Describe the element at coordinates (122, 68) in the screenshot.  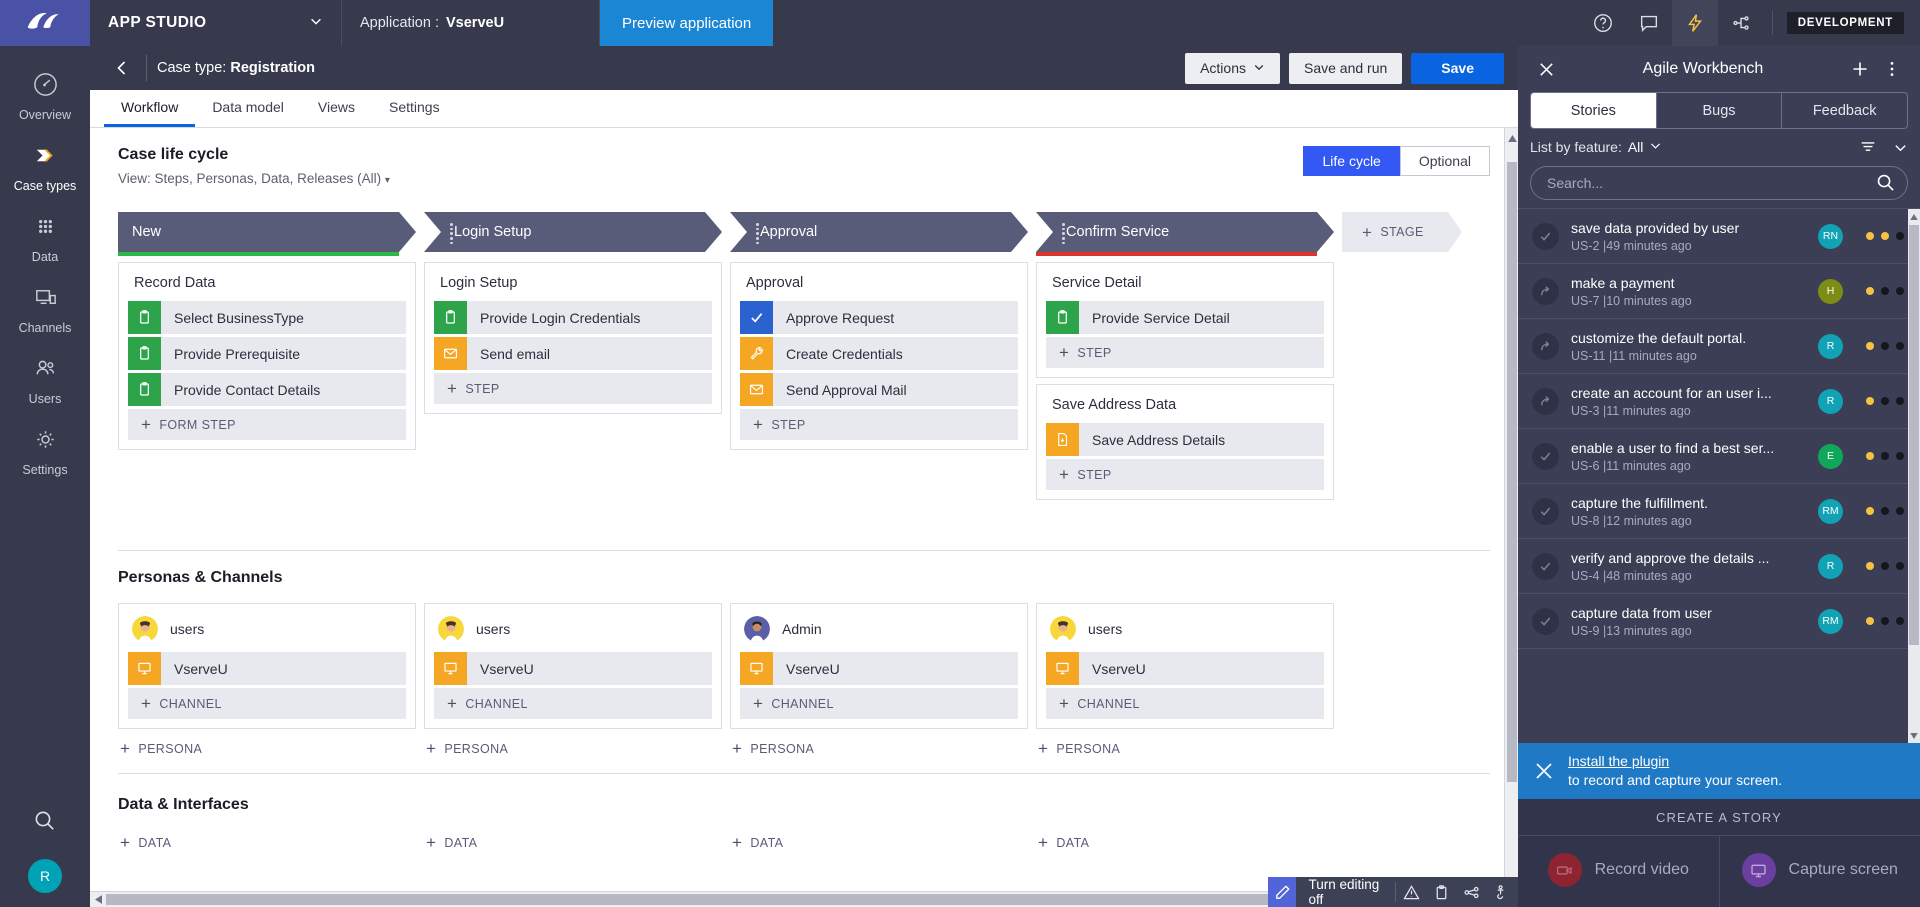
I see `arrow-left-icon` at that location.